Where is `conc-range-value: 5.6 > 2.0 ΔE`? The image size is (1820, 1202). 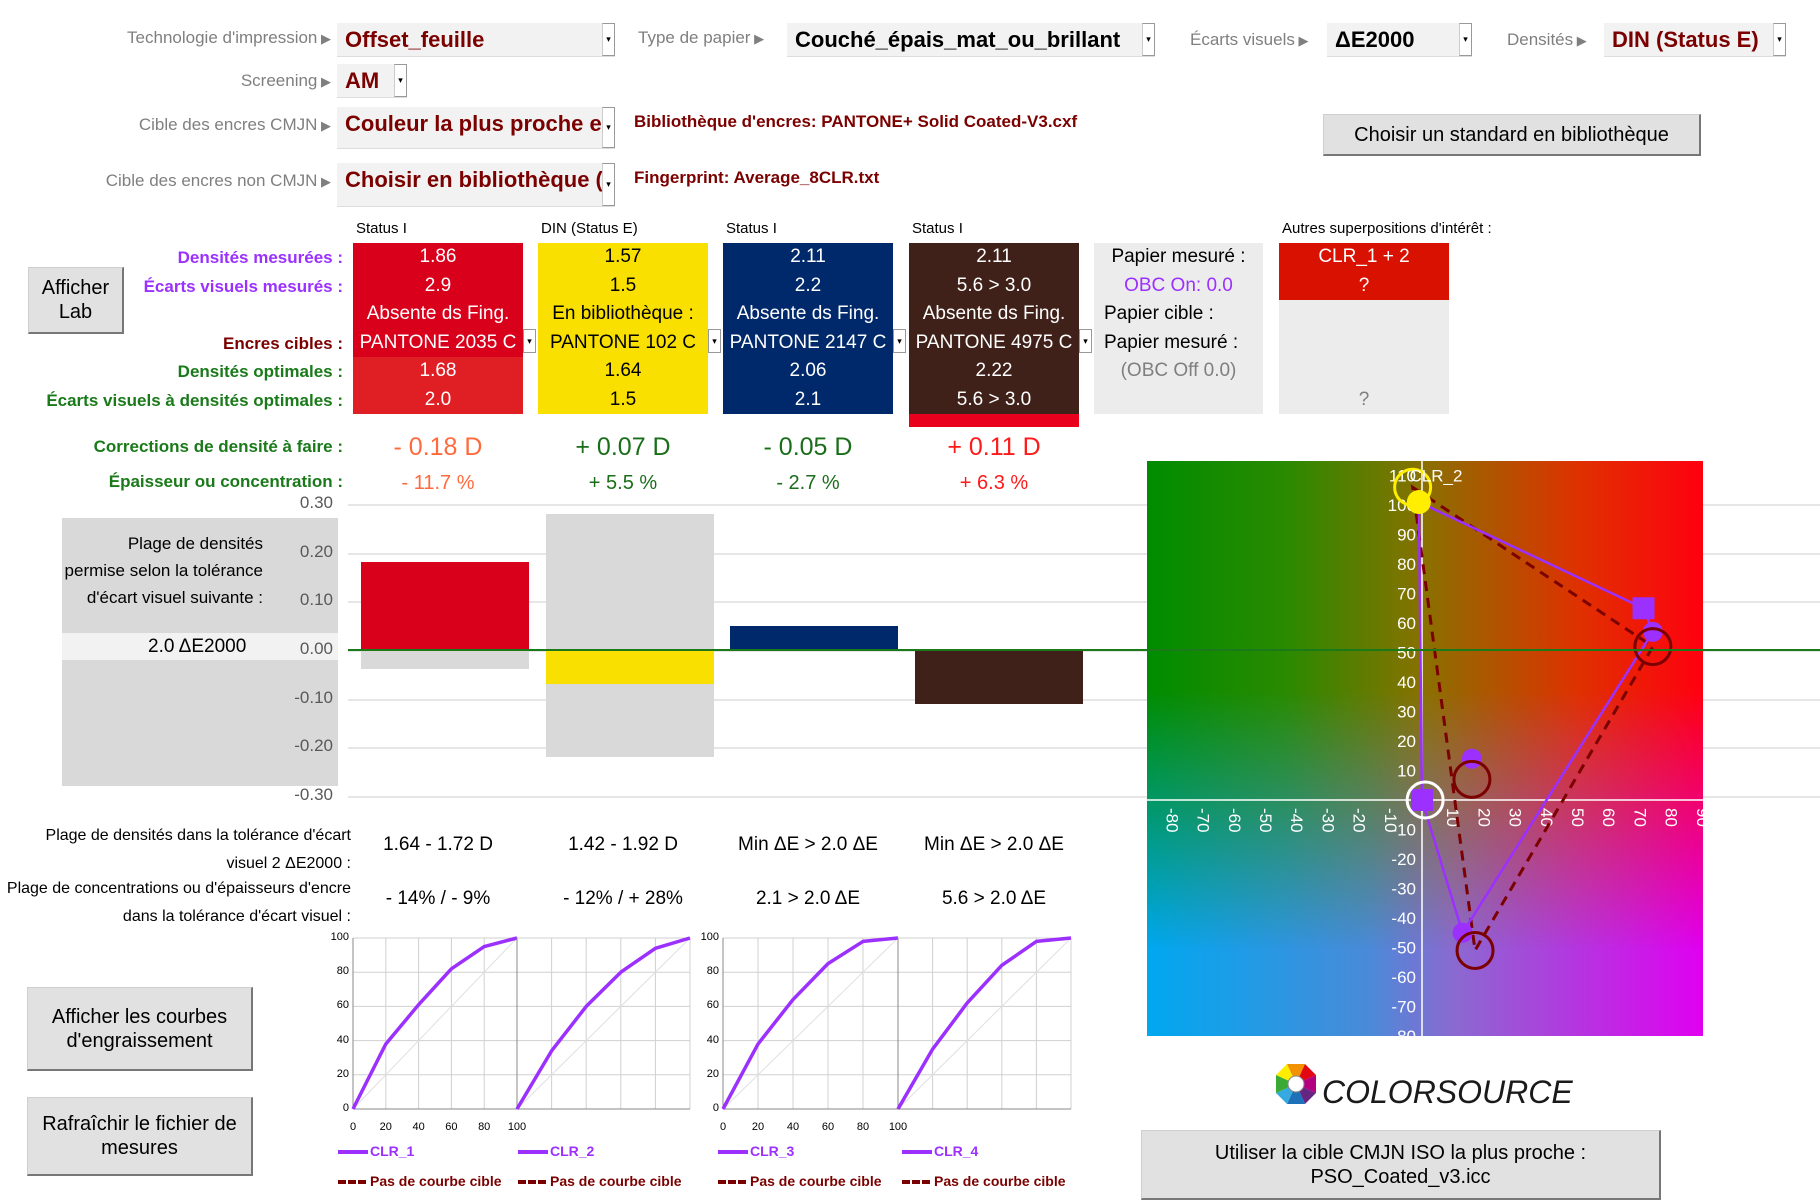 conc-range-value: 5.6 > 2.0 ΔE is located at coordinates (994, 898).